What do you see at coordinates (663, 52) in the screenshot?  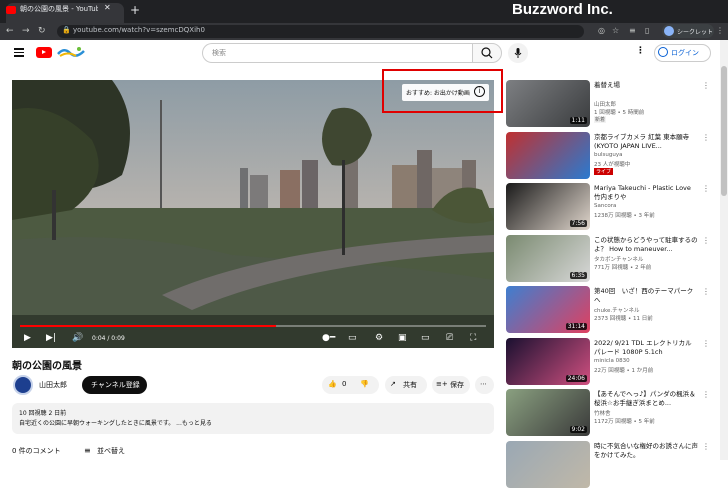 I see `account-icon` at bounding box center [663, 52].